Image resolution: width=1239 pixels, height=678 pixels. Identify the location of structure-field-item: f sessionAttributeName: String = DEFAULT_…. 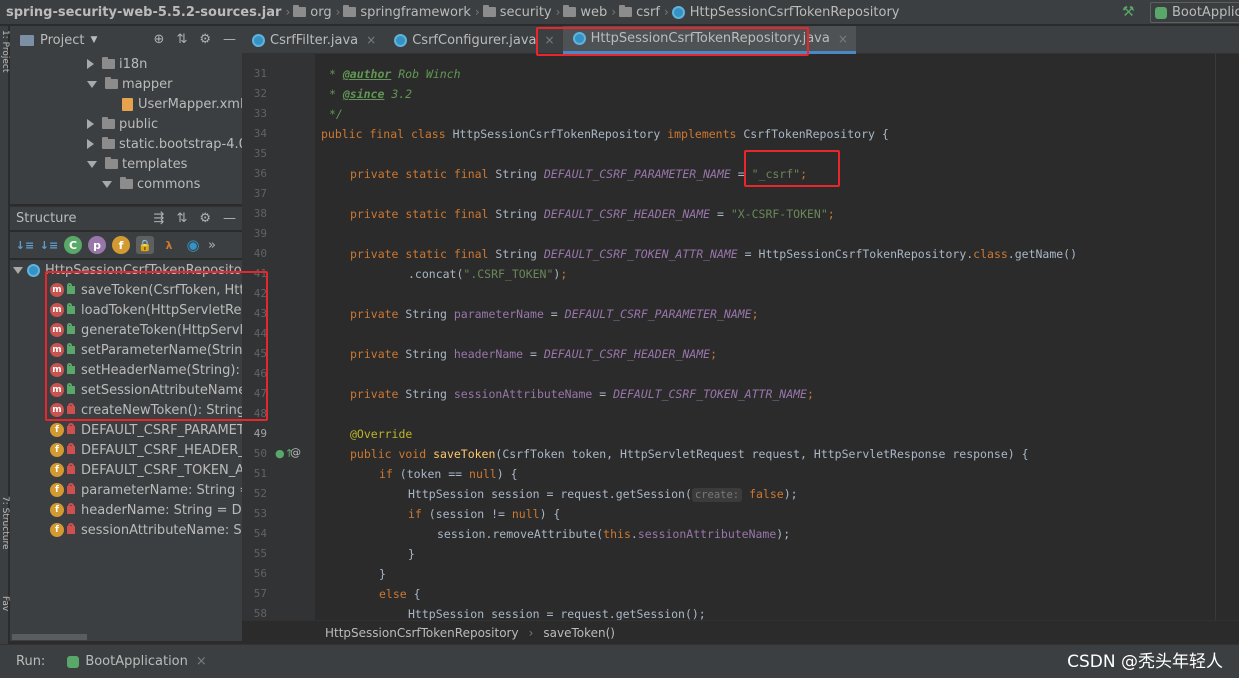
(146, 530).